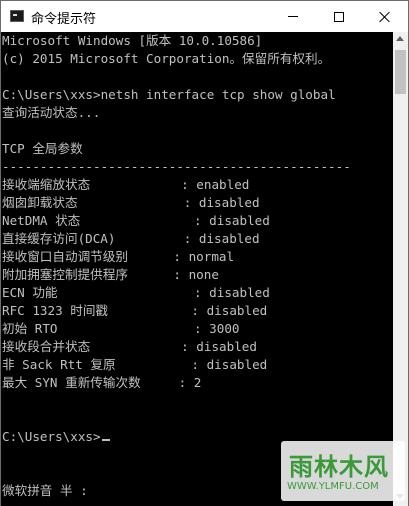 The height and width of the screenshot is (506, 409). I want to click on maximize-icon, so click(339, 16).